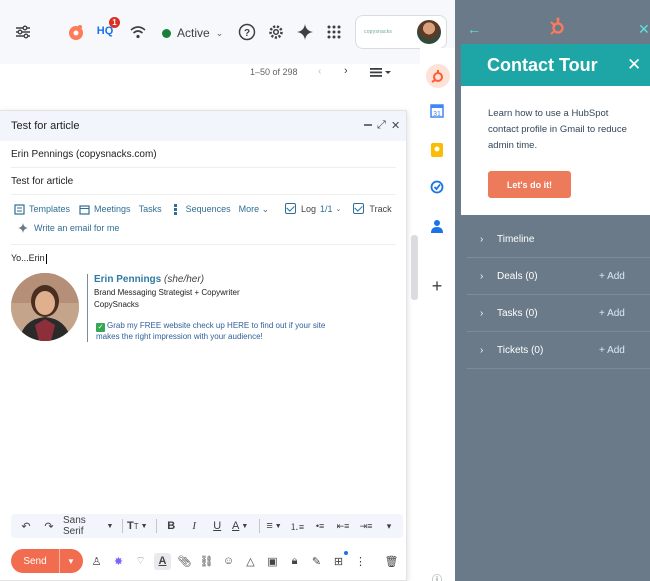 The width and height of the screenshot is (650, 581). I want to click on expand-icon: ⤢, so click(381, 125).